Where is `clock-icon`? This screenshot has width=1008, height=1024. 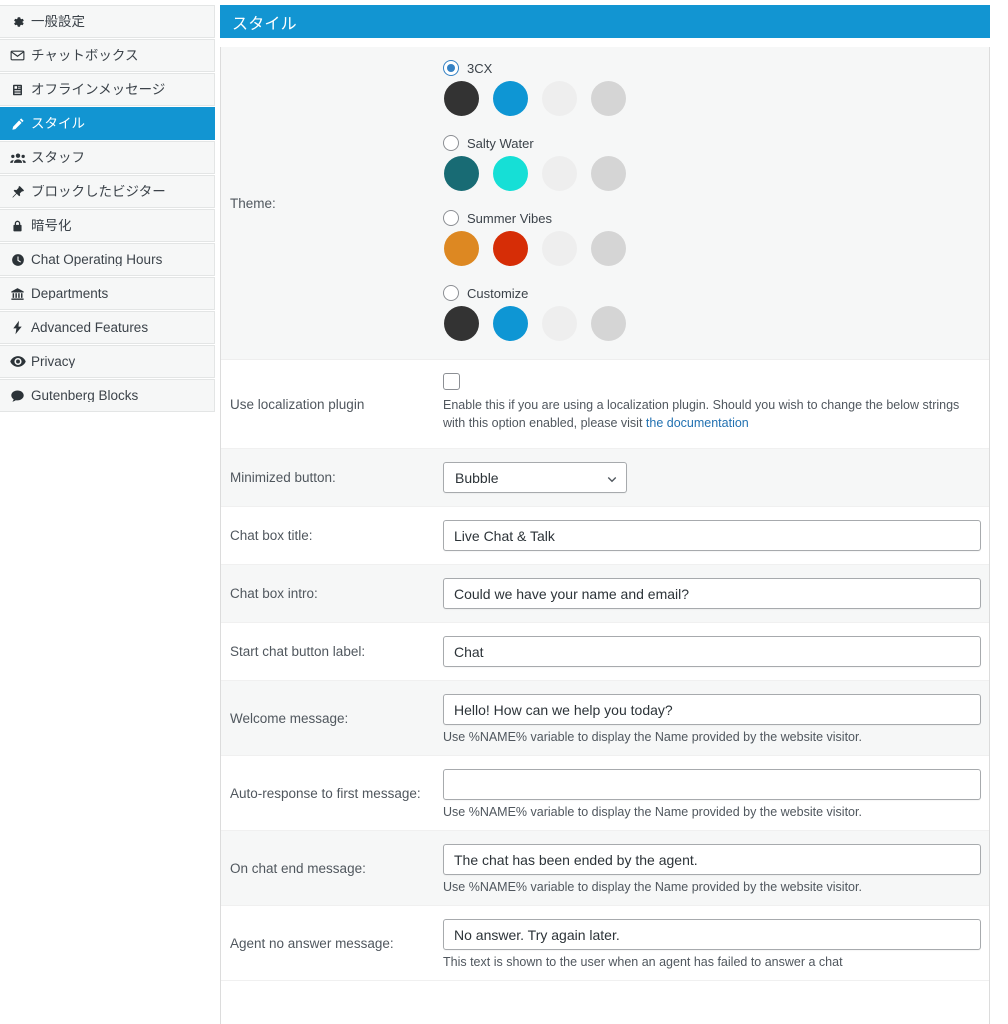
clock-icon is located at coordinates (17, 260).